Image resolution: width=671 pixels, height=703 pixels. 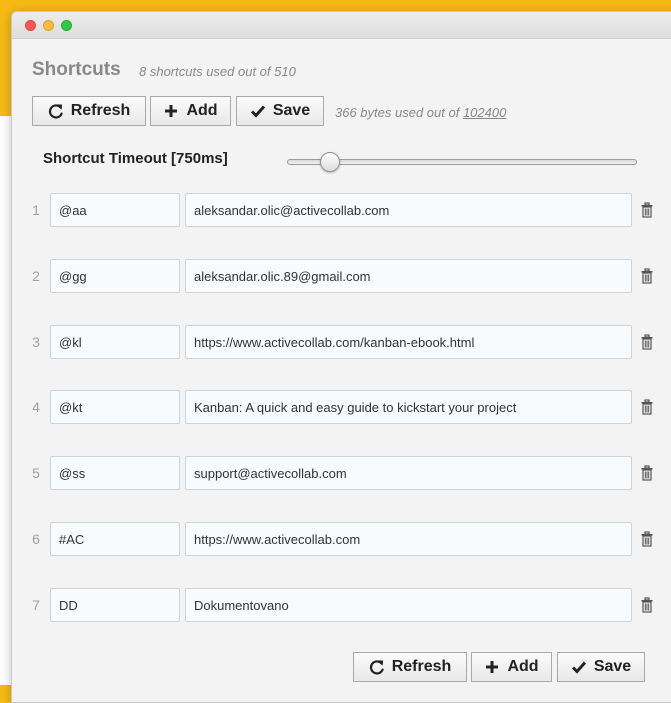 I want to click on row-number: 5, so click(x=36, y=473).